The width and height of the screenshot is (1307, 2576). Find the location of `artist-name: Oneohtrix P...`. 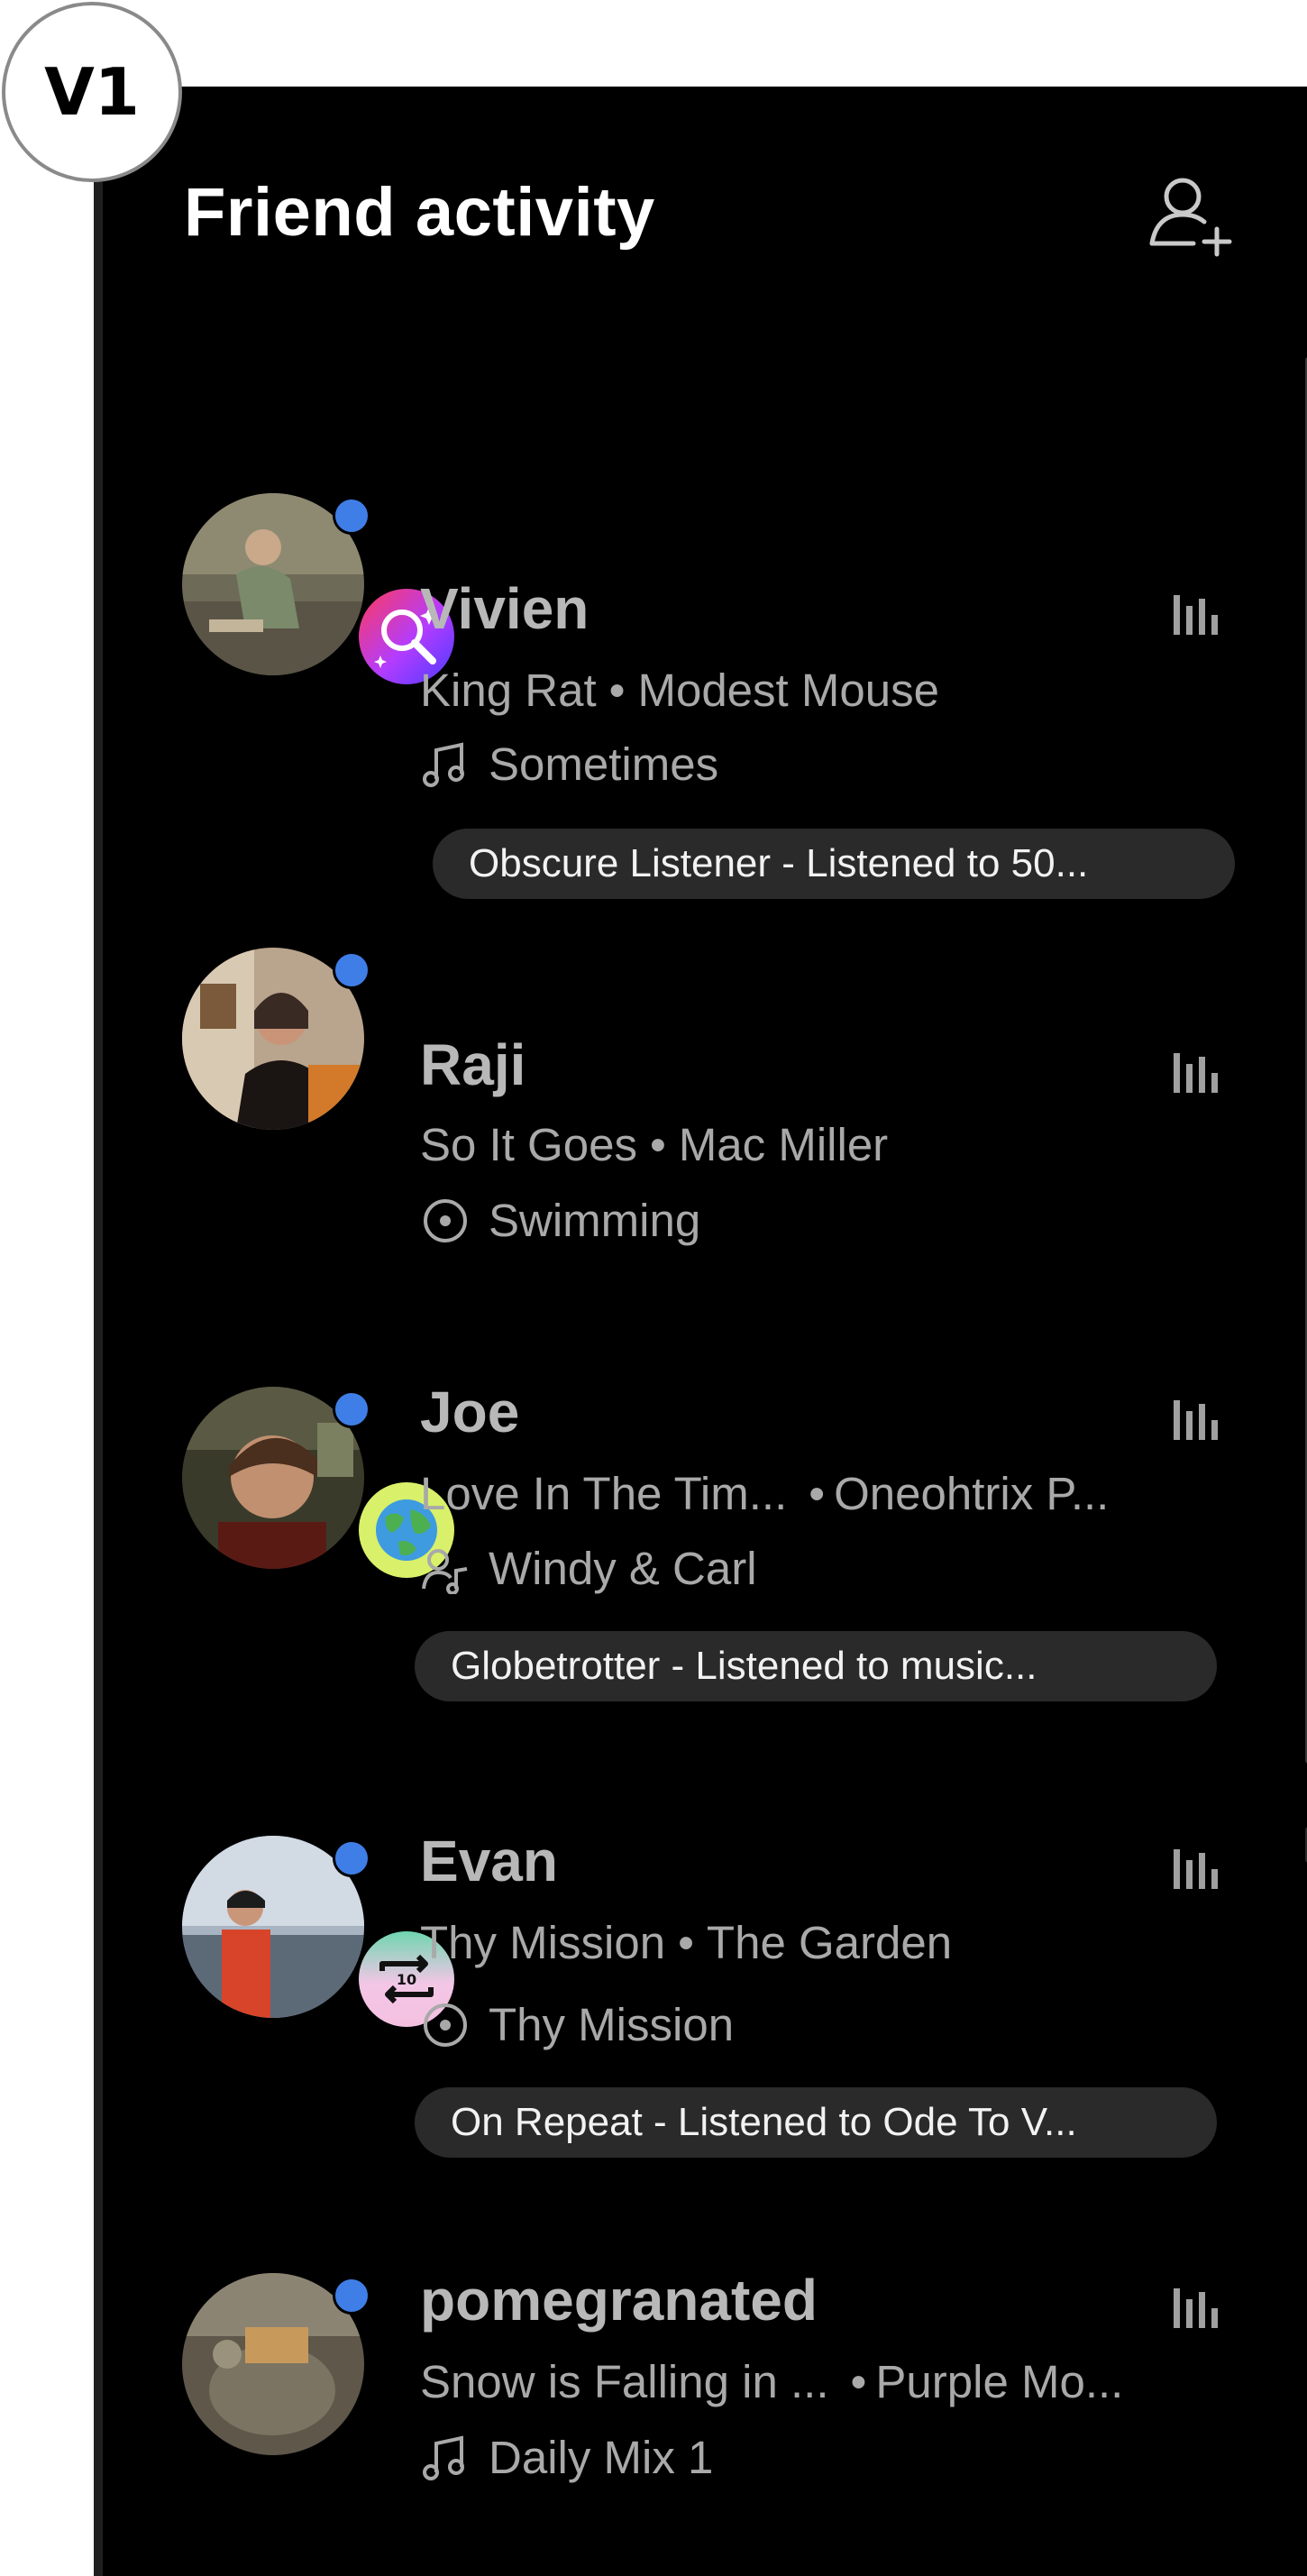

artist-name: Oneohtrix P... is located at coordinates (971, 1493).